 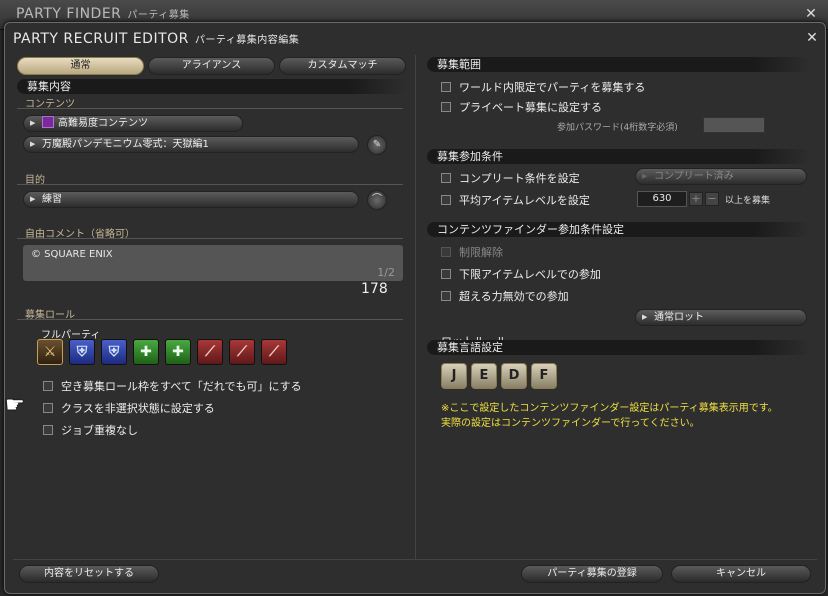 I want to click on option-label: プライベート募集に設定する, so click(x=530, y=107).